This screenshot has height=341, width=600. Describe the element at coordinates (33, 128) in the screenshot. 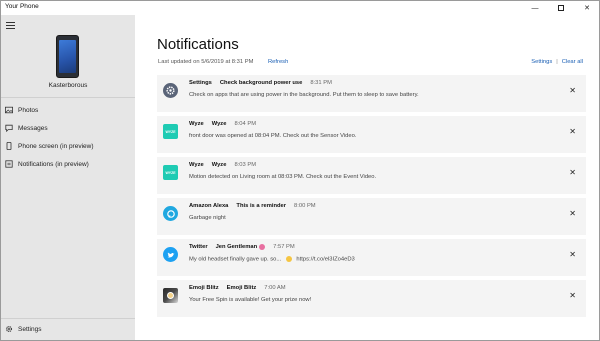

I see `sidebar-item-label: Messages` at that location.